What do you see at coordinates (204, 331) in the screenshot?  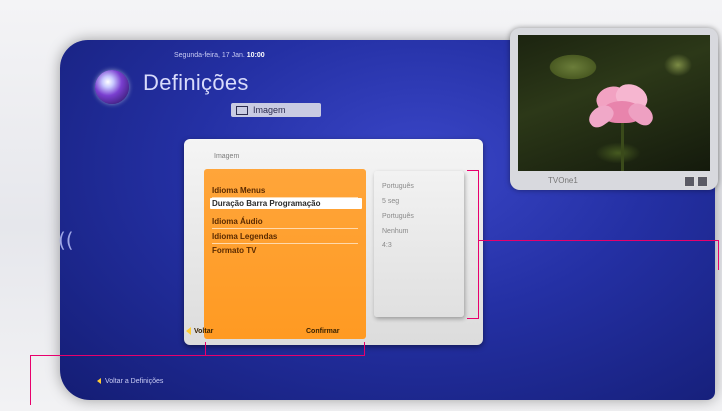 I see `voltar-label: Voltar` at bounding box center [204, 331].